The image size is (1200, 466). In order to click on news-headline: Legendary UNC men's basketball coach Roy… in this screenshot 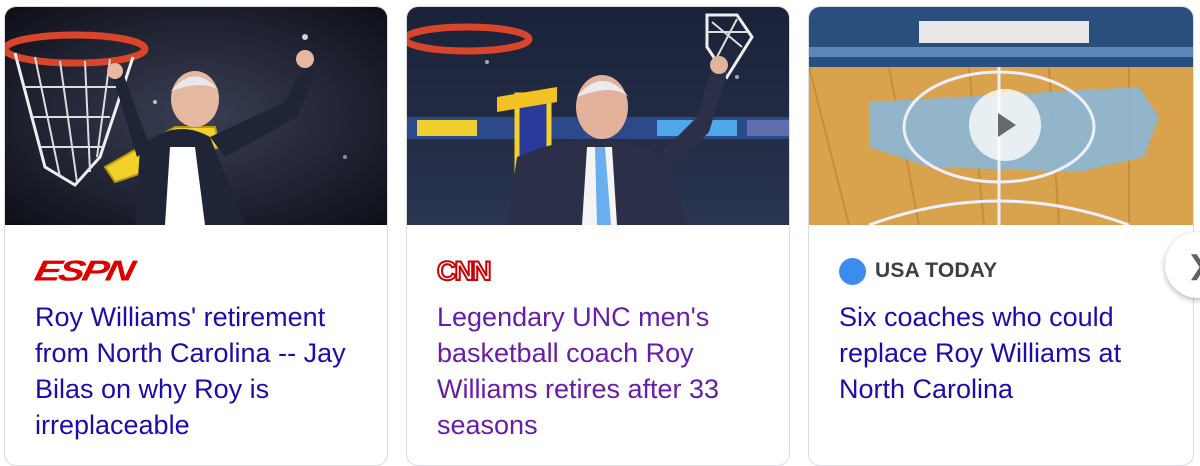, I will do `click(602, 371)`.